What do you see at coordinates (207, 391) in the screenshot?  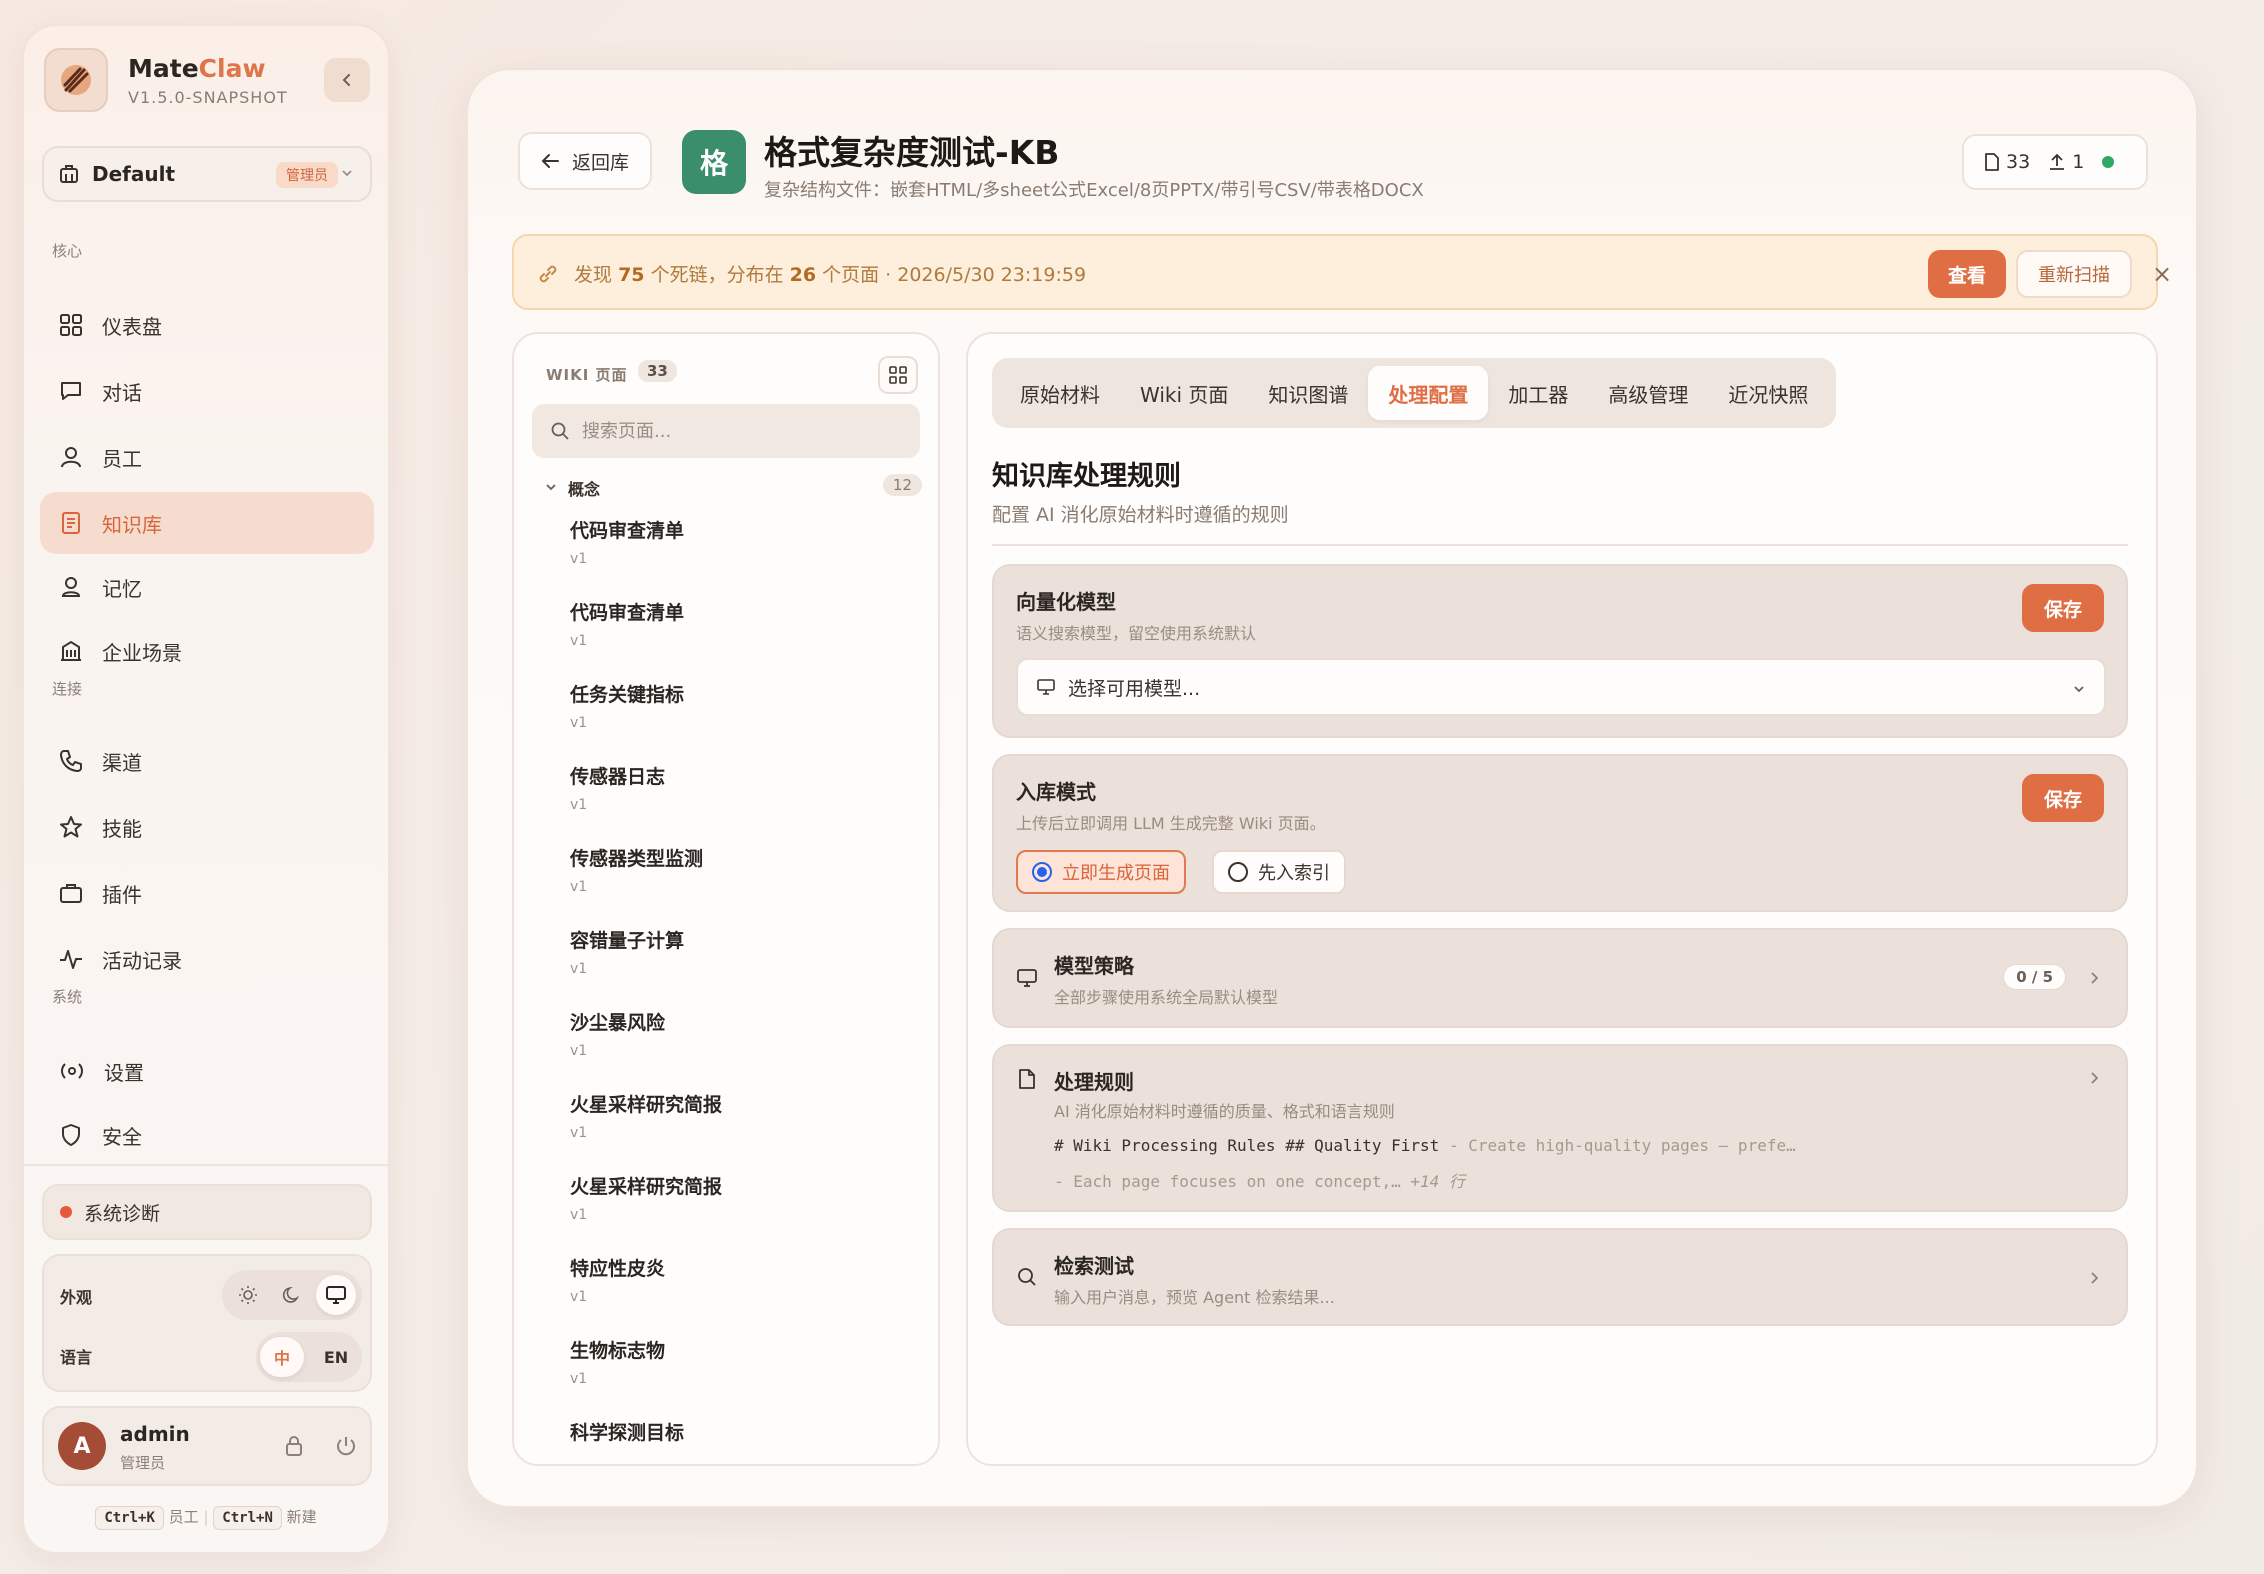 I see `sidebar-item-chat: 对话` at bounding box center [207, 391].